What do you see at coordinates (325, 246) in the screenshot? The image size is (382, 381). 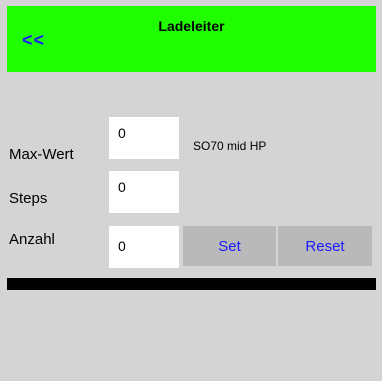 I see `reset-button: Reset` at bounding box center [325, 246].